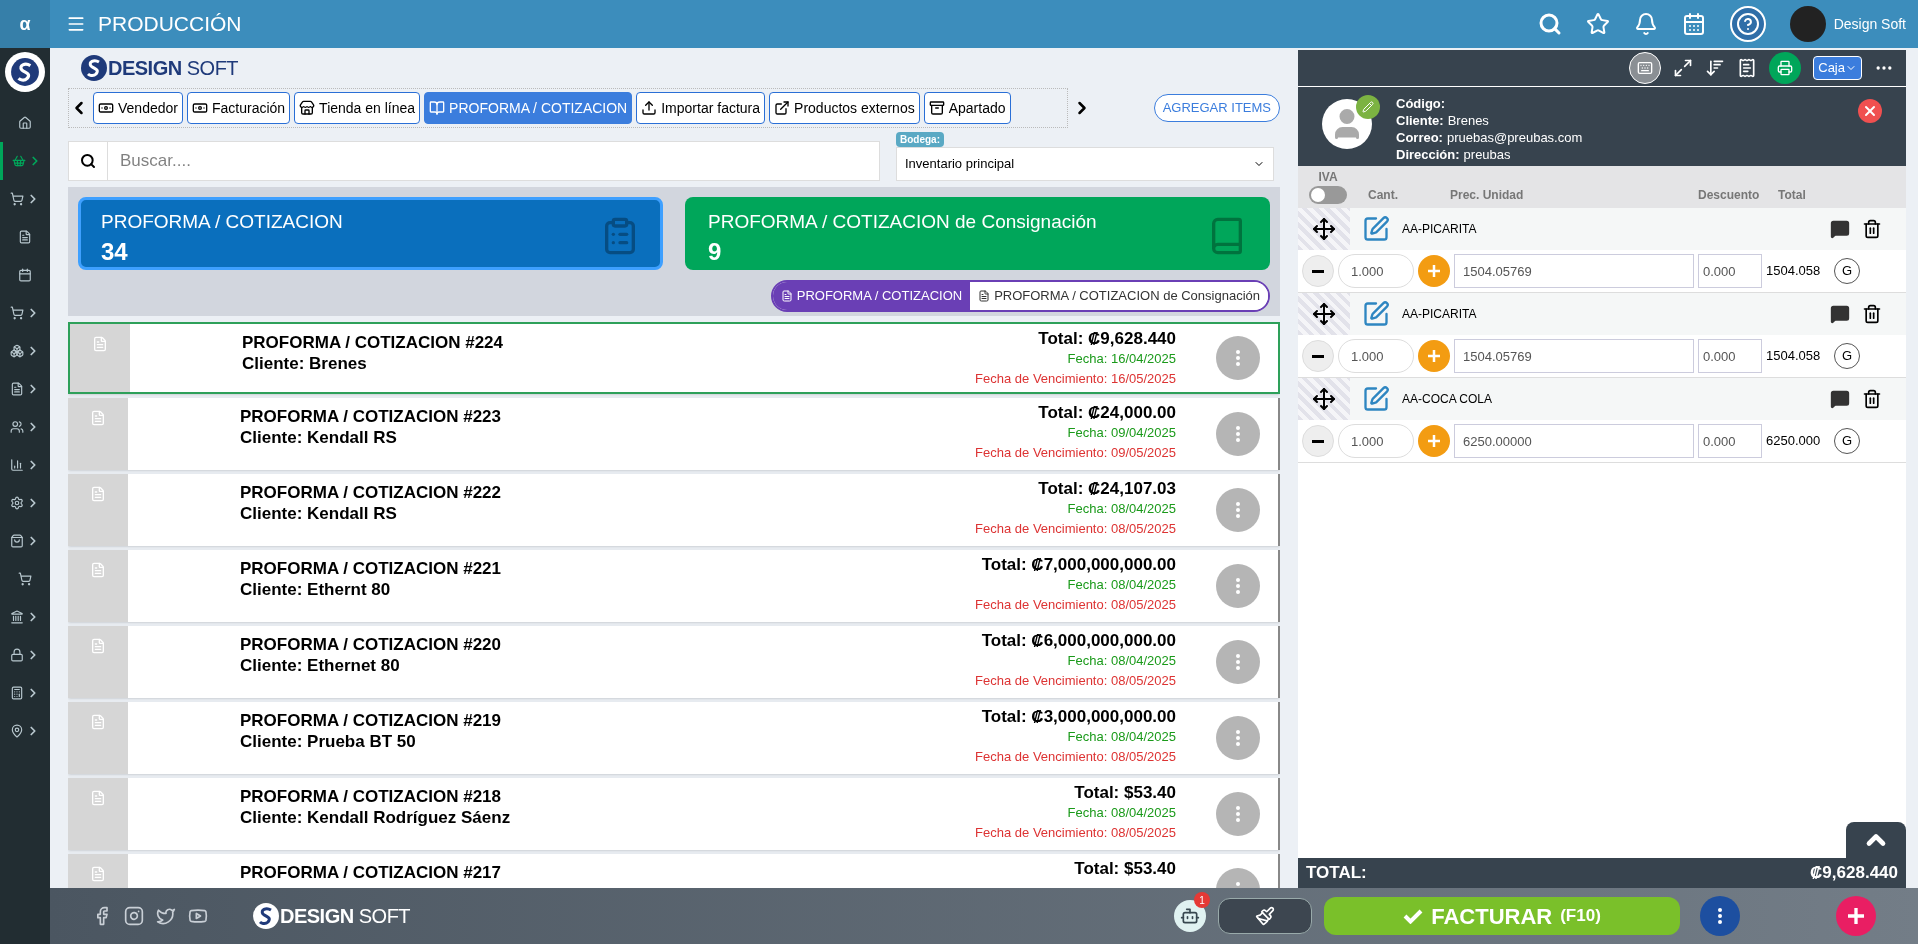 The height and width of the screenshot is (944, 1918). Describe the element at coordinates (674, 358) in the screenshot. I see `document-card: PROFORMA / COTIZACION #224 Cliente: Brenes Total: ₡9,628.440 Fecha: 16/04/2025 Fecha de Vencimiento: 16/05/2025` at that location.